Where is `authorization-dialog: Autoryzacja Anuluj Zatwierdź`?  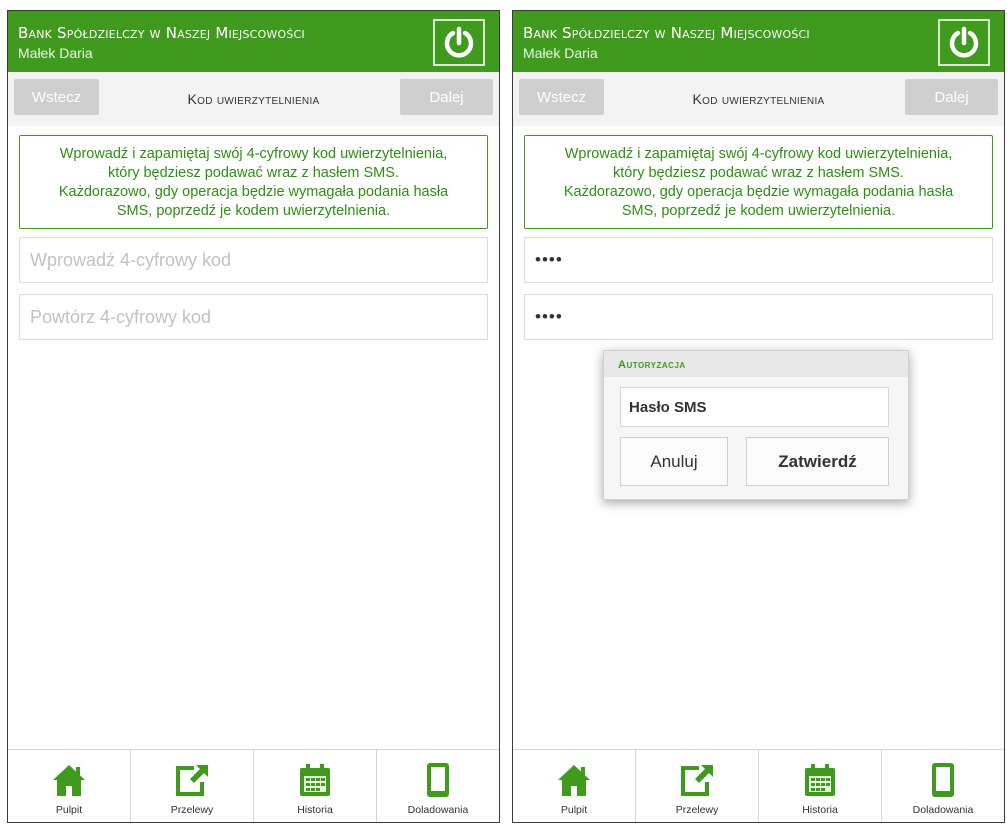 authorization-dialog: Autoryzacja Anuluj Zatwierdź is located at coordinates (756, 425).